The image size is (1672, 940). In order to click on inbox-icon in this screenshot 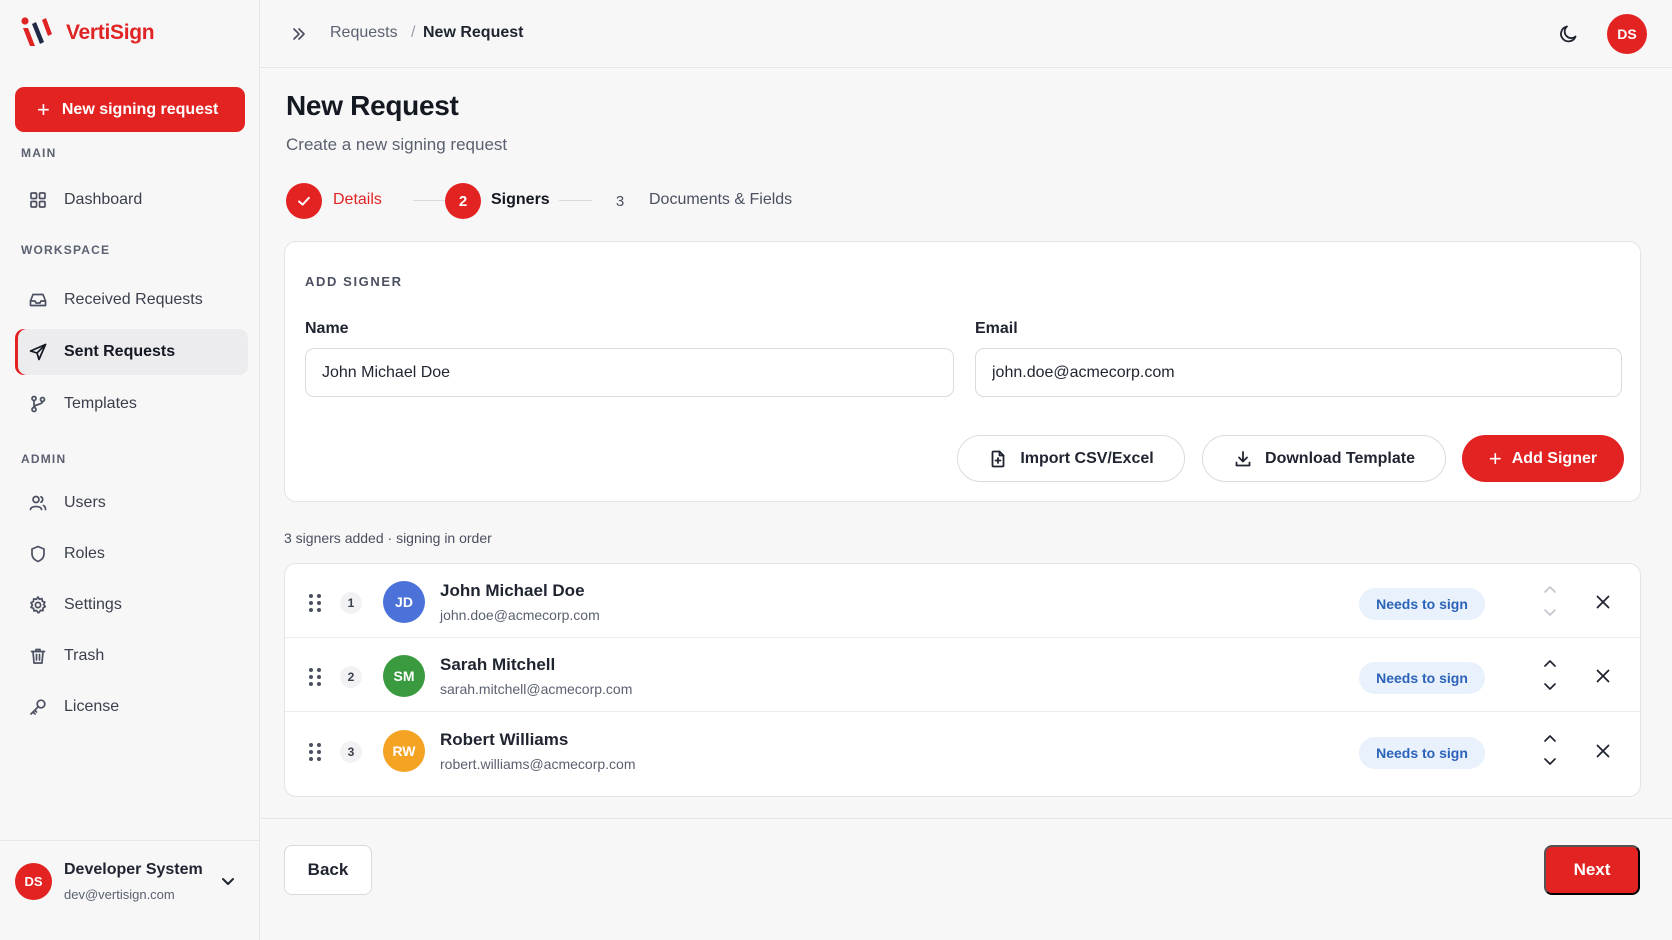, I will do `click(38, 300)`.